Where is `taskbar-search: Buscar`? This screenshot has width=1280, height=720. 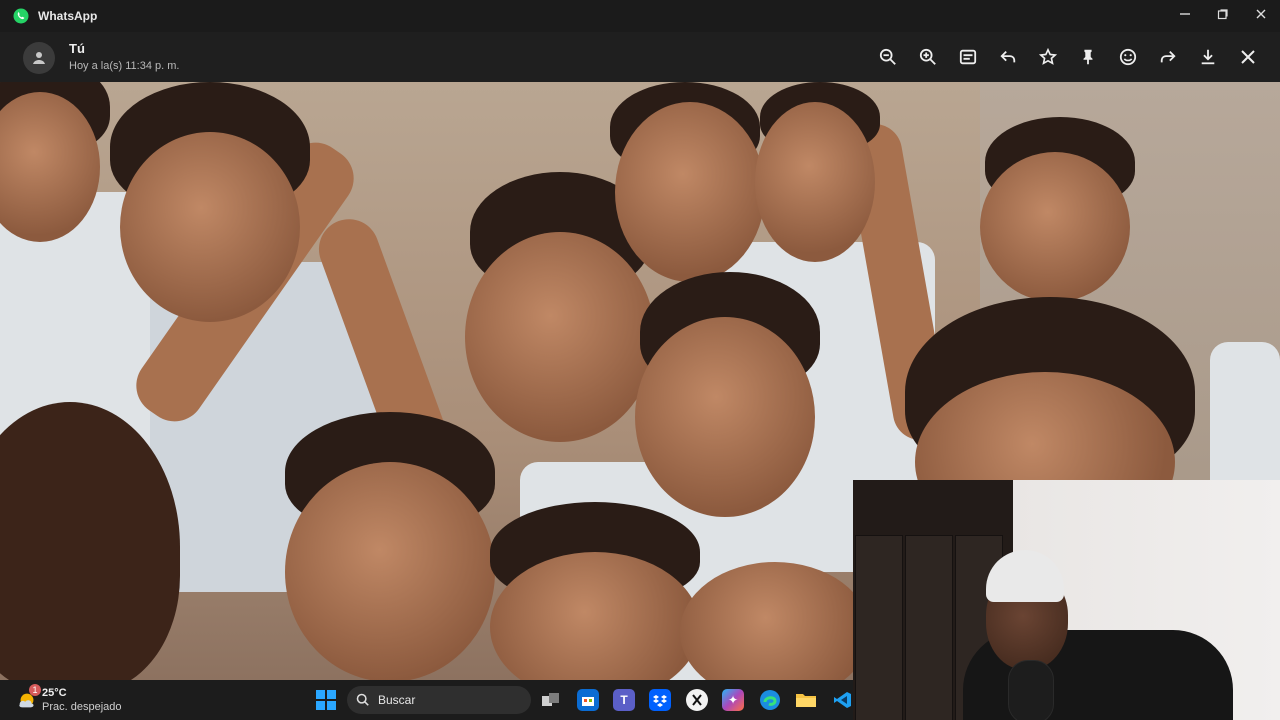 taskbar-search: Buscar is located at coordinates (439, 700).